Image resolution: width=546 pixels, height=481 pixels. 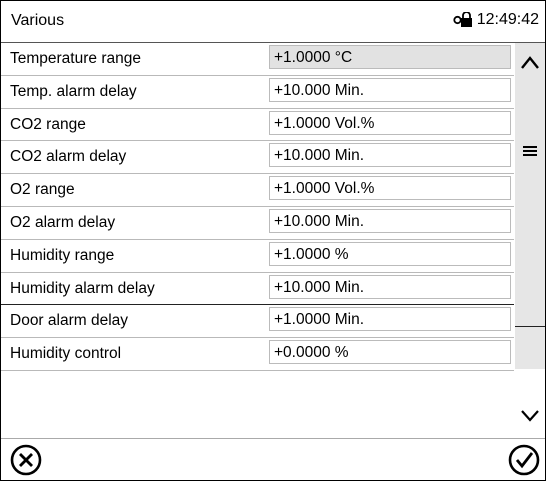 What do you see at coordinates (530, 347) in the screenshot?
I see `scrollbar-track-page2` at bounding box center [530, 347].